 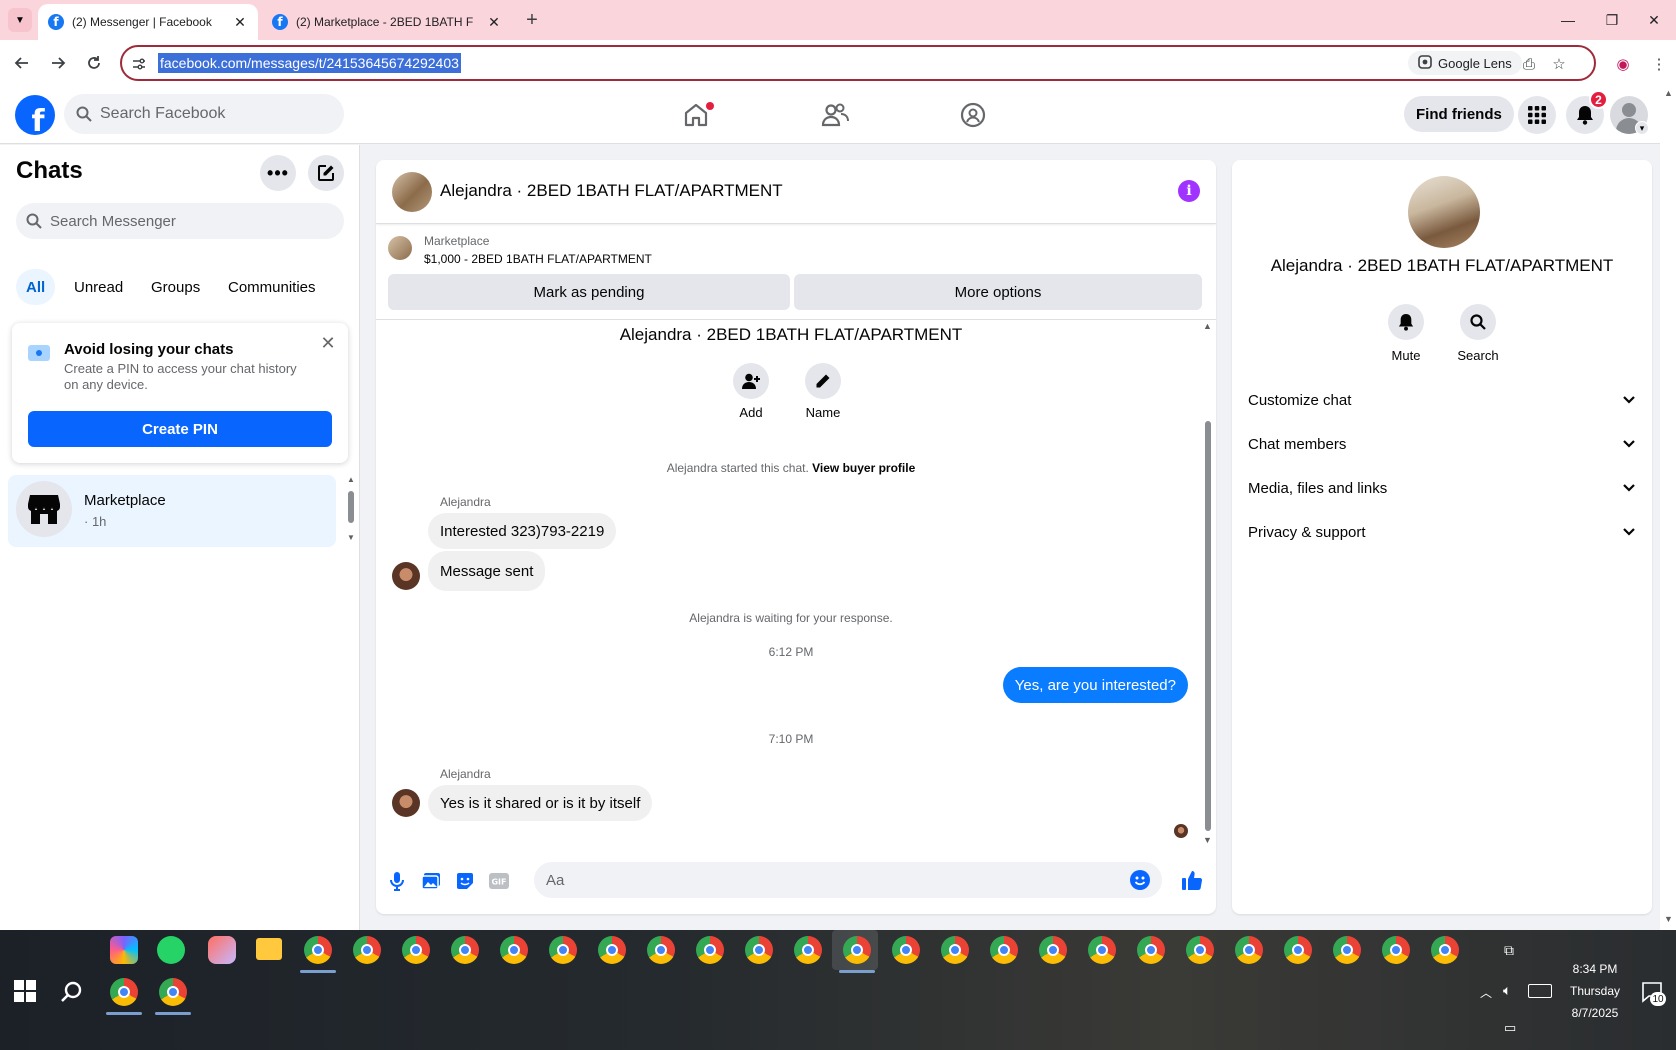 What do you see at coordinates (1192, 880) in the screenshot?
I see `like-icon` at bounding box center [1192, 880].